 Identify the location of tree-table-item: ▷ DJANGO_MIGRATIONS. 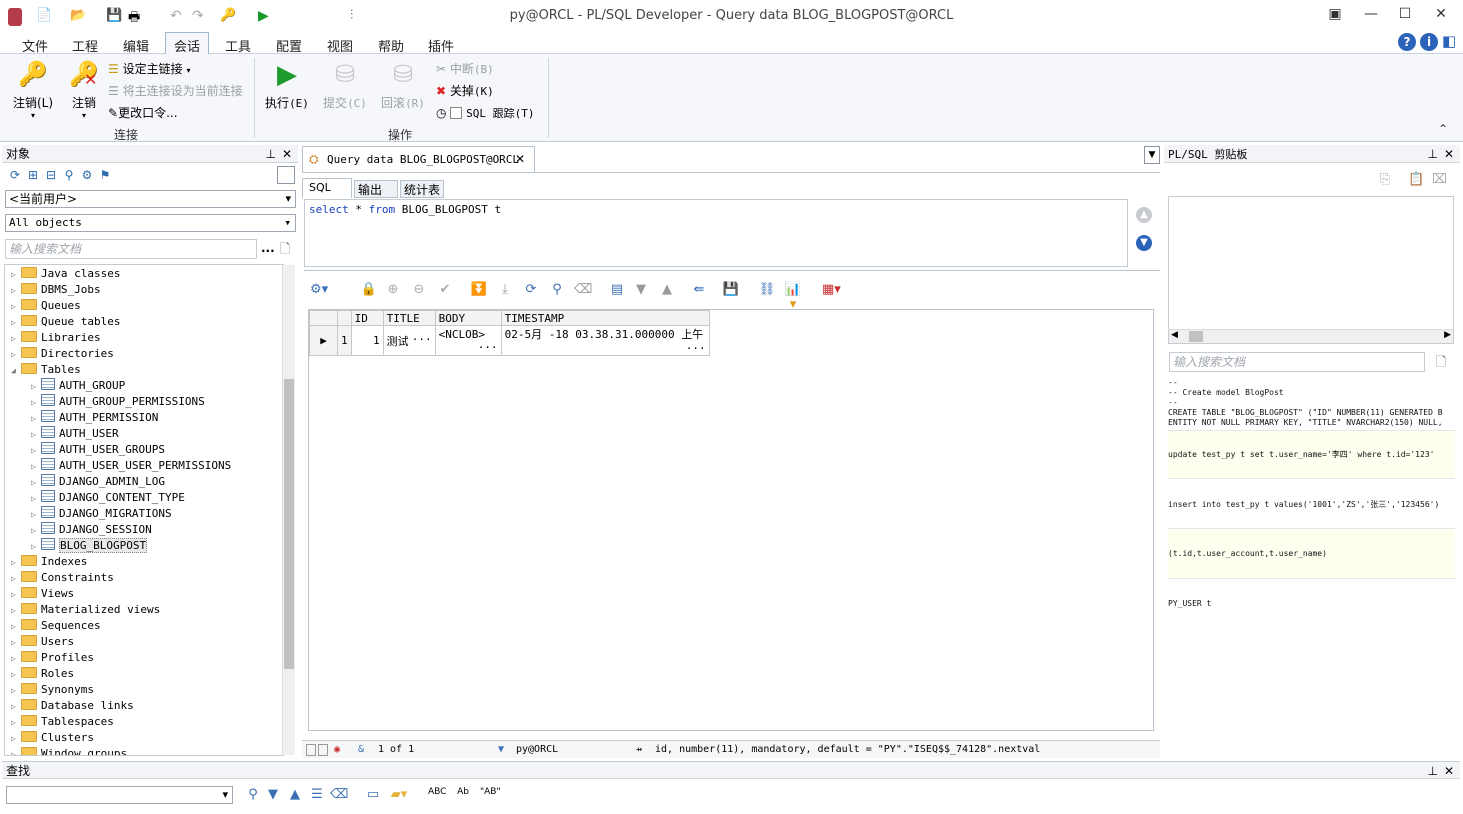
(101, 514).